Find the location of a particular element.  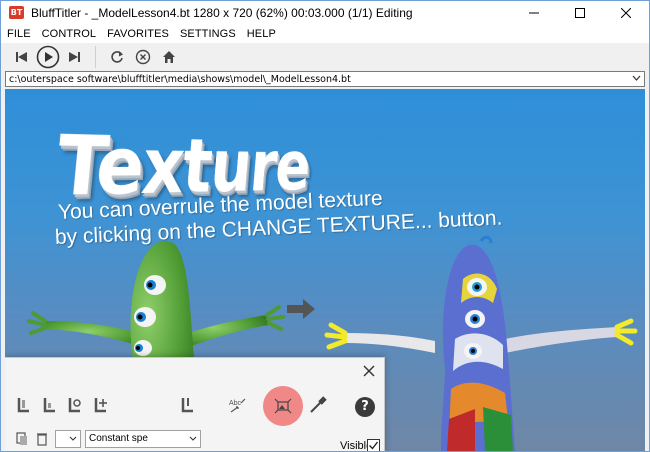

change-color-button is located at coordinates (318, 405).